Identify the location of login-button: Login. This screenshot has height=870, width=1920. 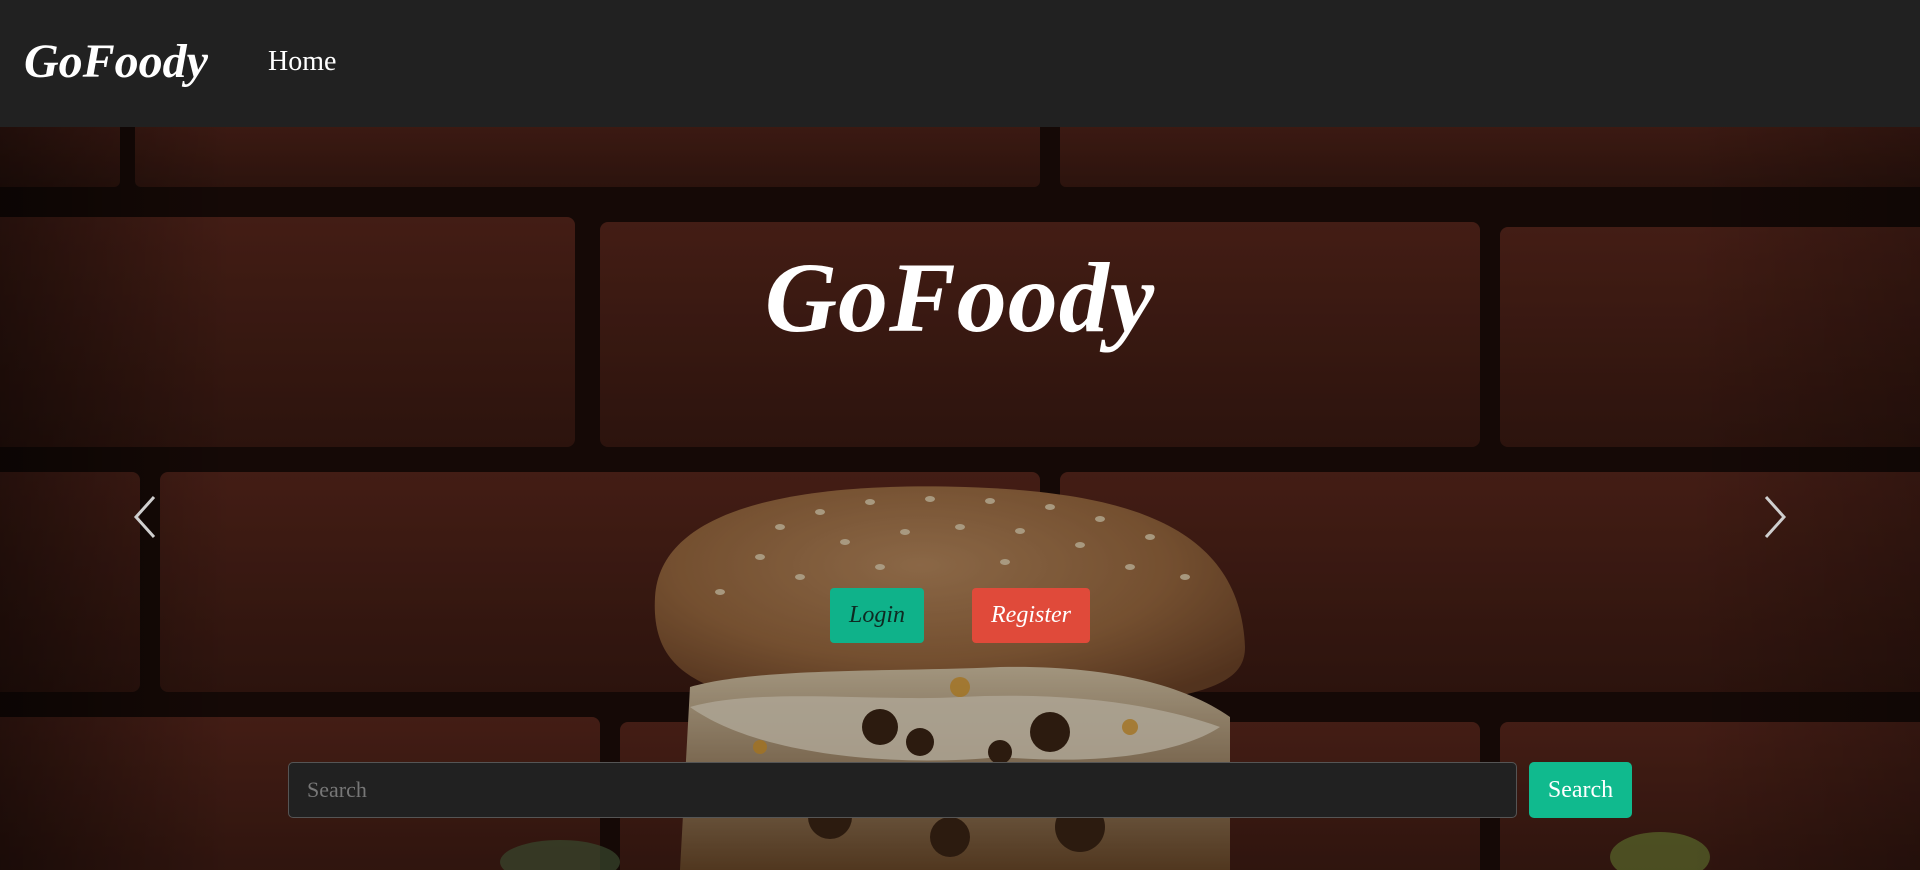
(877, 615).